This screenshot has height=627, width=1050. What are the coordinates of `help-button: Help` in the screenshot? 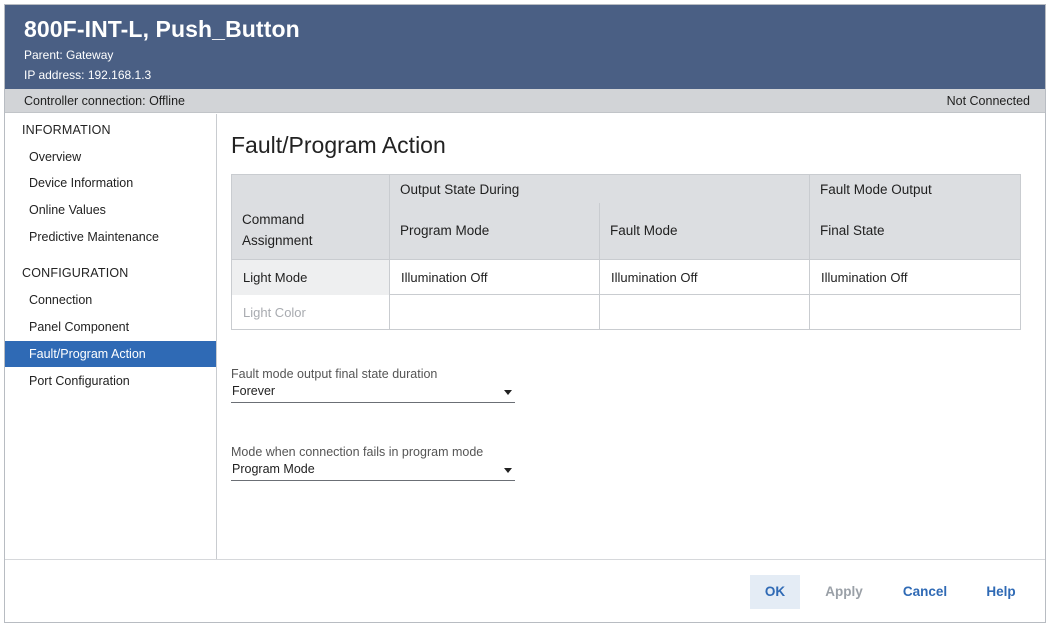 It's located at (1001, 592).